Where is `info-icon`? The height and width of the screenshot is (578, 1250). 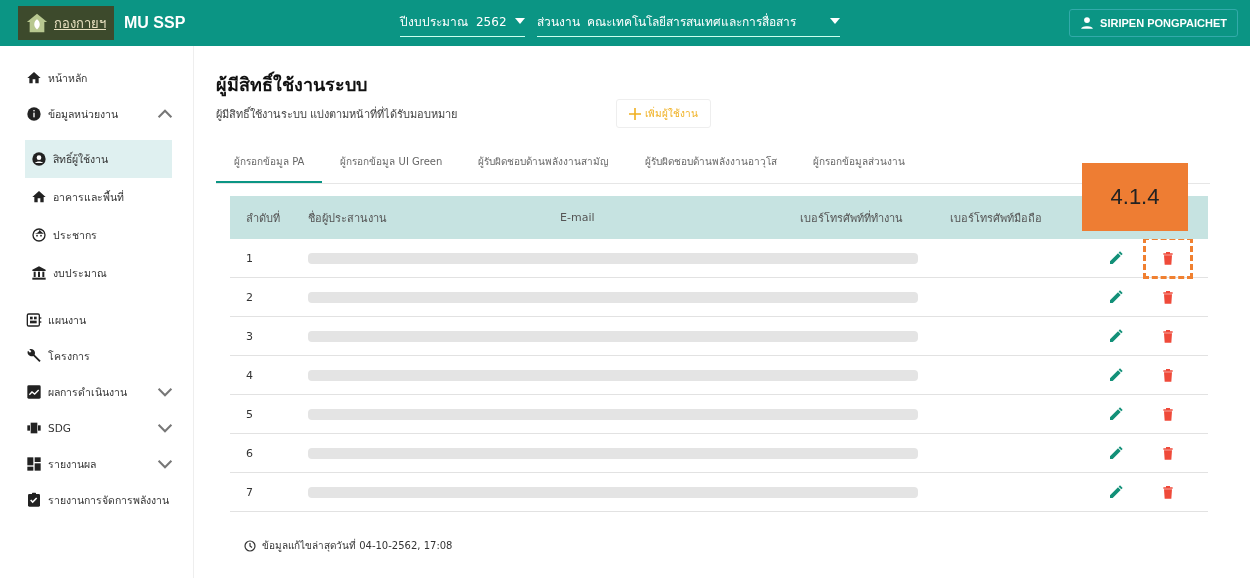
info-icon is located at coordinates (34, 114).